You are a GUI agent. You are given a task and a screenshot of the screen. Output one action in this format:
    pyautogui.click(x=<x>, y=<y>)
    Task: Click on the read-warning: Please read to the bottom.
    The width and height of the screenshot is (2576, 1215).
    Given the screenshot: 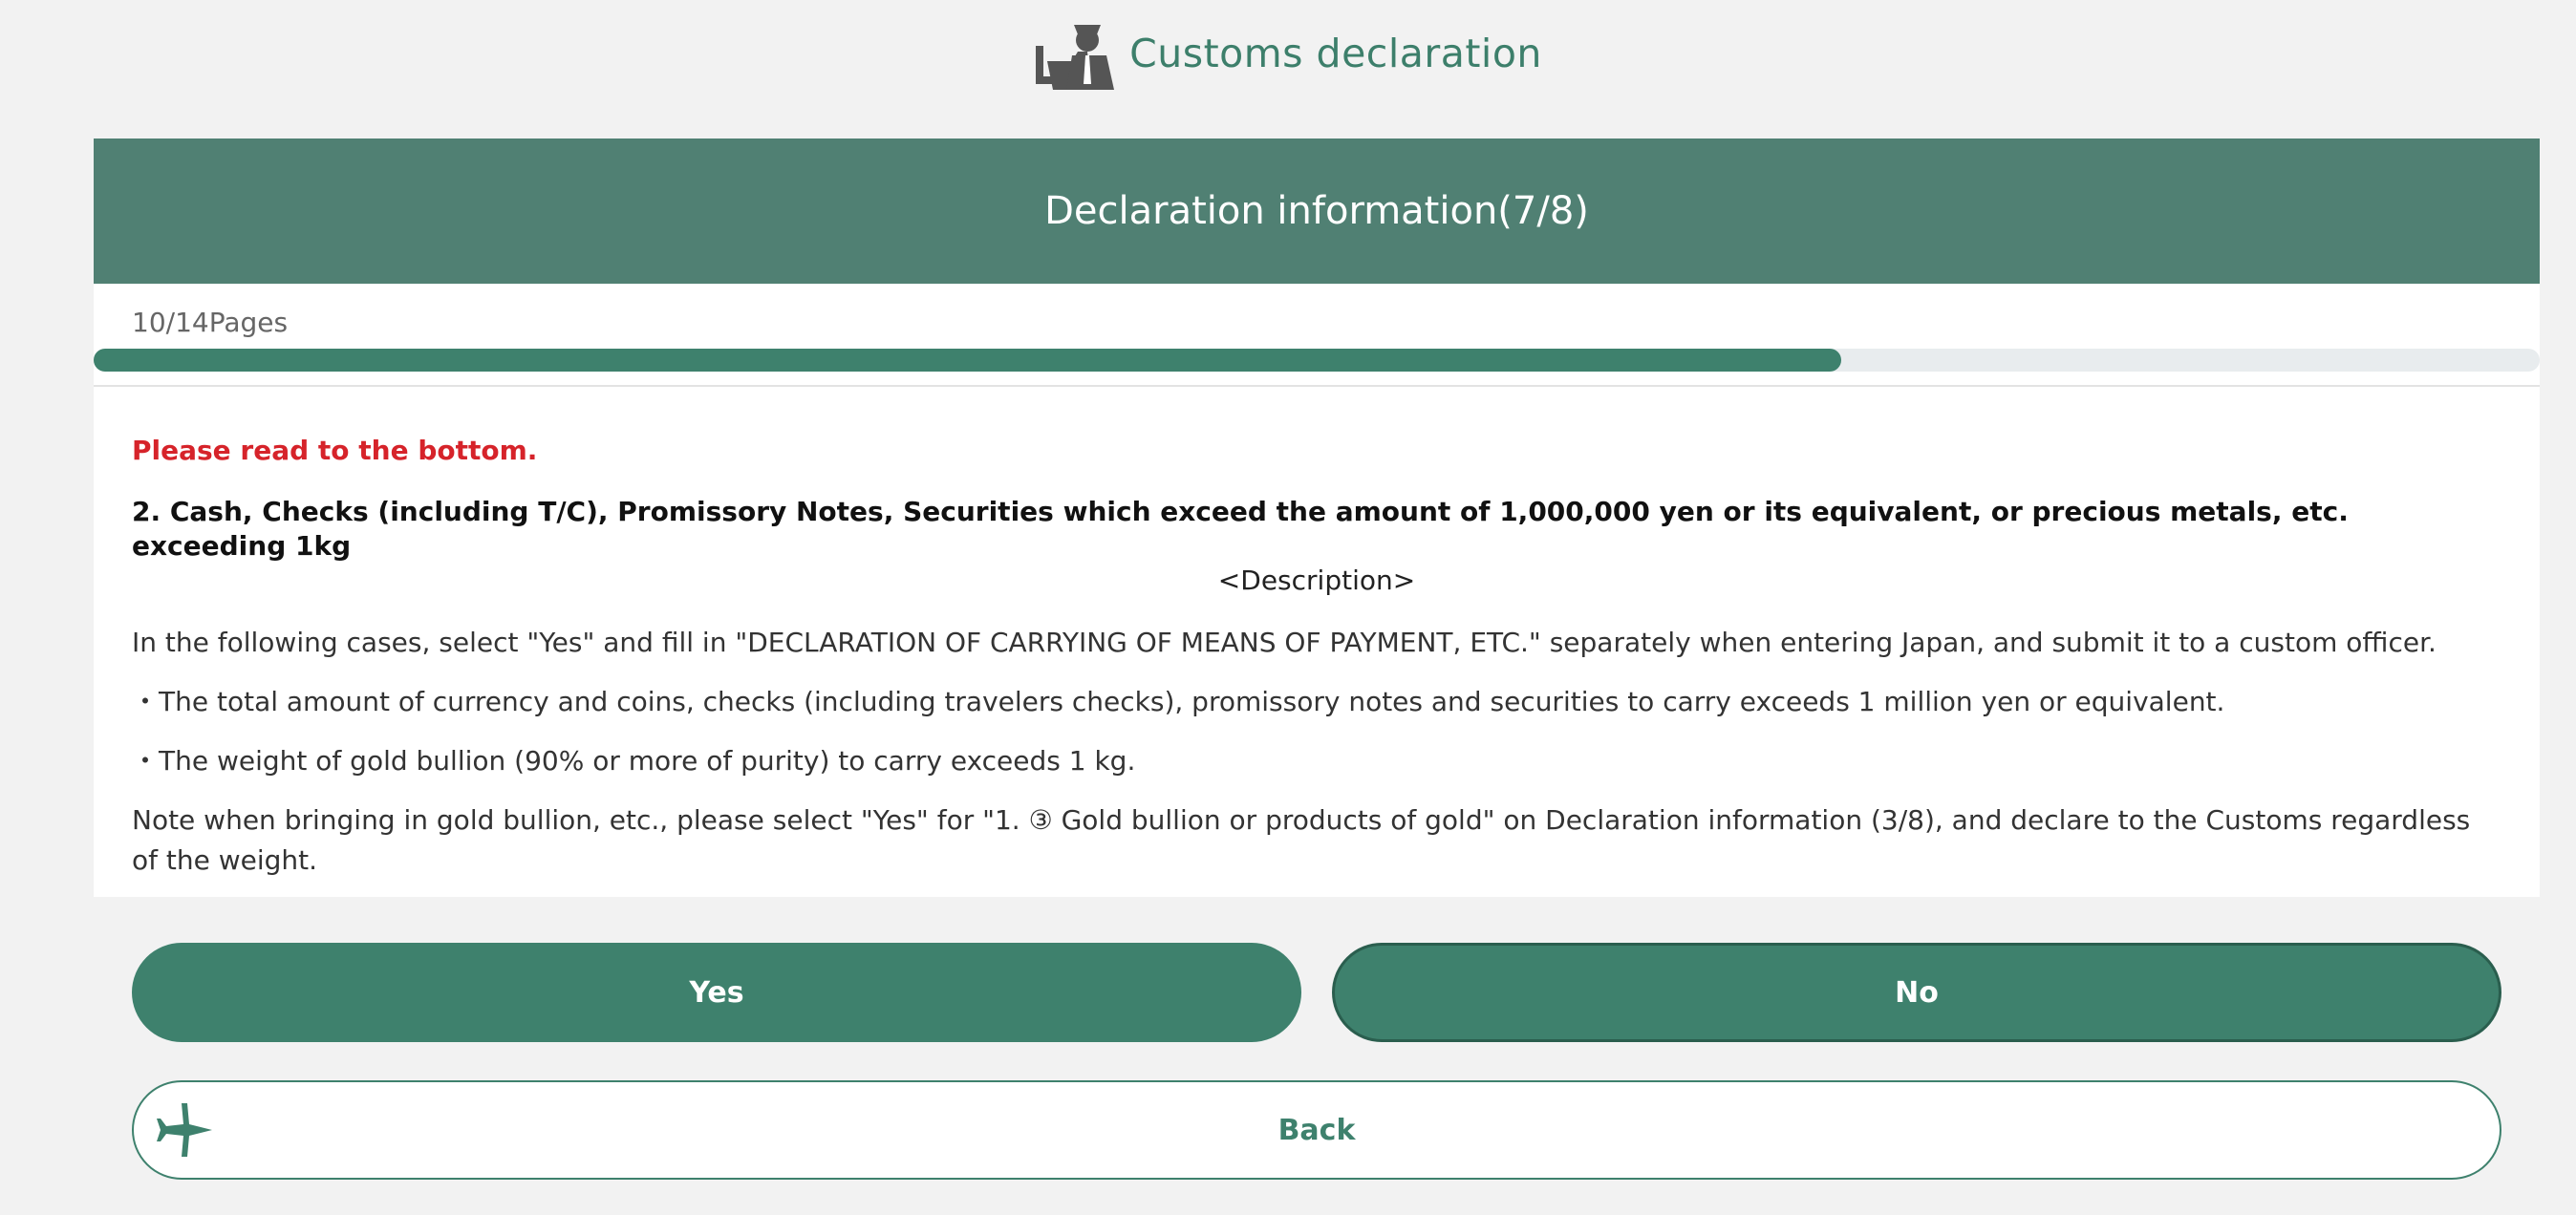 What is the action you would take?
    pyautogui.click(x=335, y=450)
    